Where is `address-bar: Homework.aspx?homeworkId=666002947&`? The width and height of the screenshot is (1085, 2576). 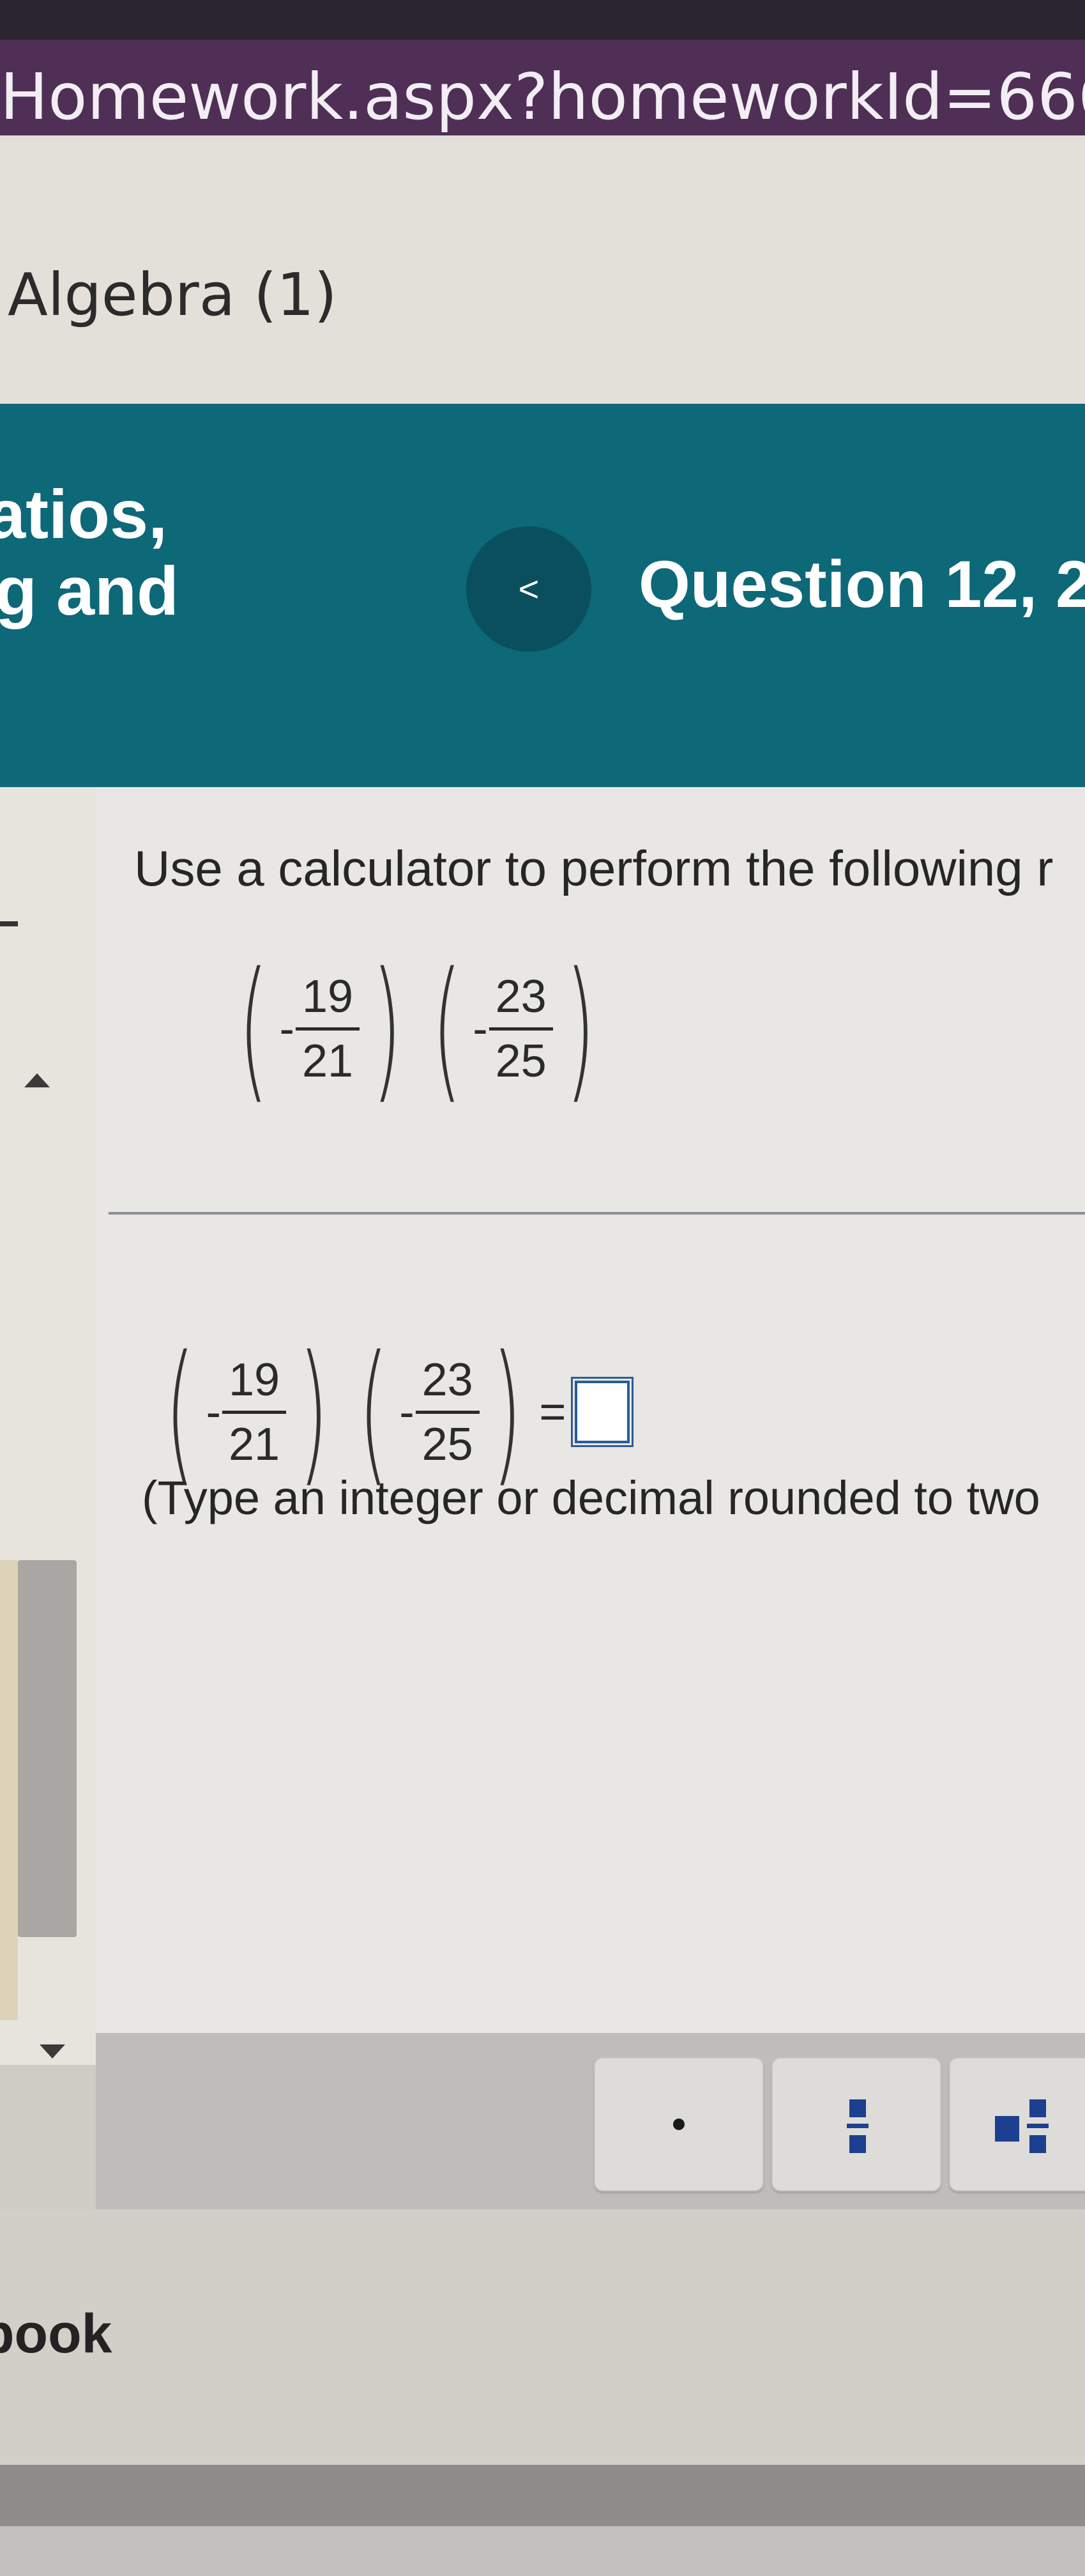 address-bar: Homework.aspx?homeworkId=666002947& is located at coordinates (542, 87).